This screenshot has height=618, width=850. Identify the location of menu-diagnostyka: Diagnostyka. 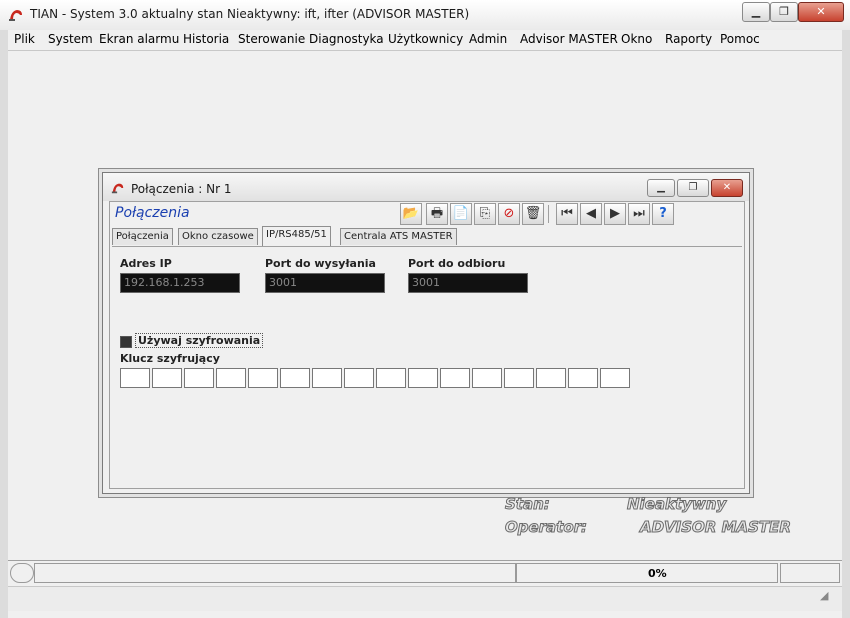
(346, 39).